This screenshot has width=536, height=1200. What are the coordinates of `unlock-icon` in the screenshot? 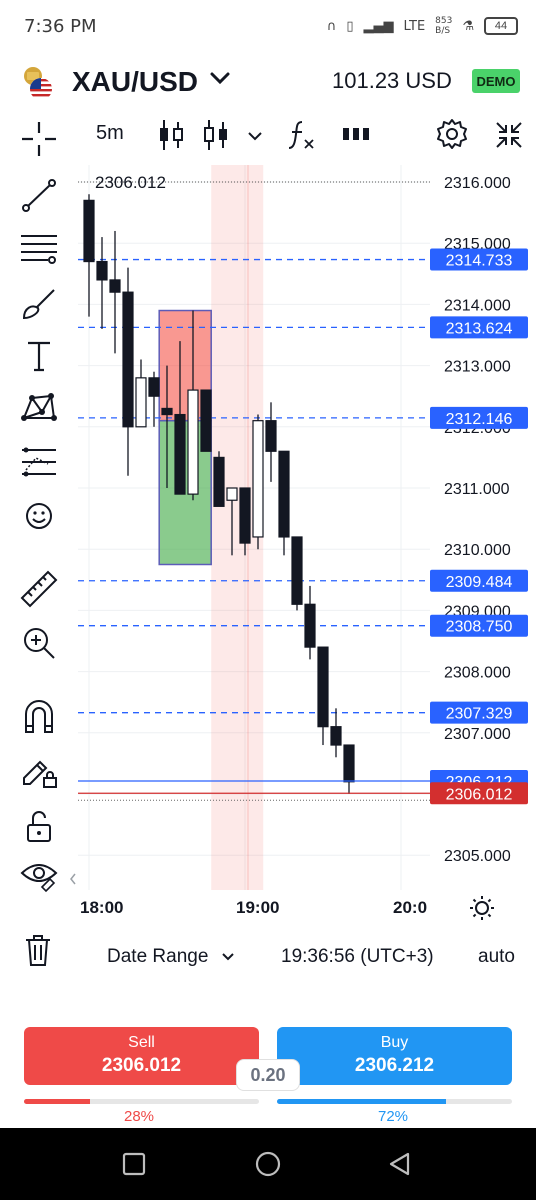 It's located at (39, 826).